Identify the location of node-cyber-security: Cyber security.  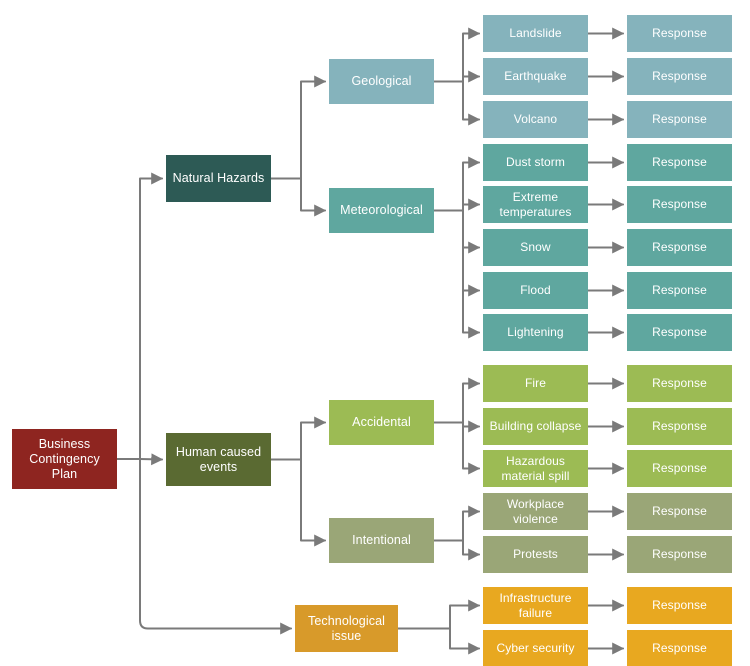
(535, 648).